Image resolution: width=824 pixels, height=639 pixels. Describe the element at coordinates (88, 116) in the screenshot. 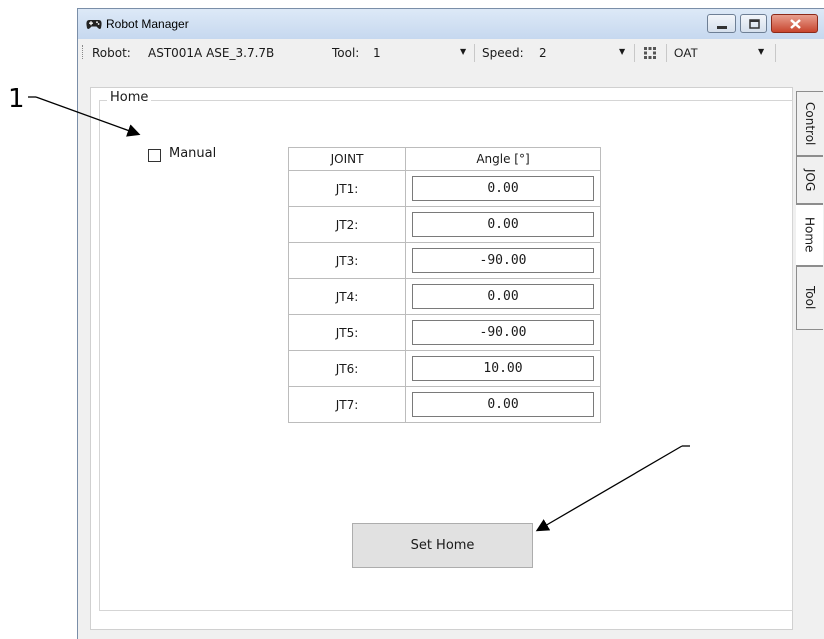

I see `callout-1-arrow` at that location.